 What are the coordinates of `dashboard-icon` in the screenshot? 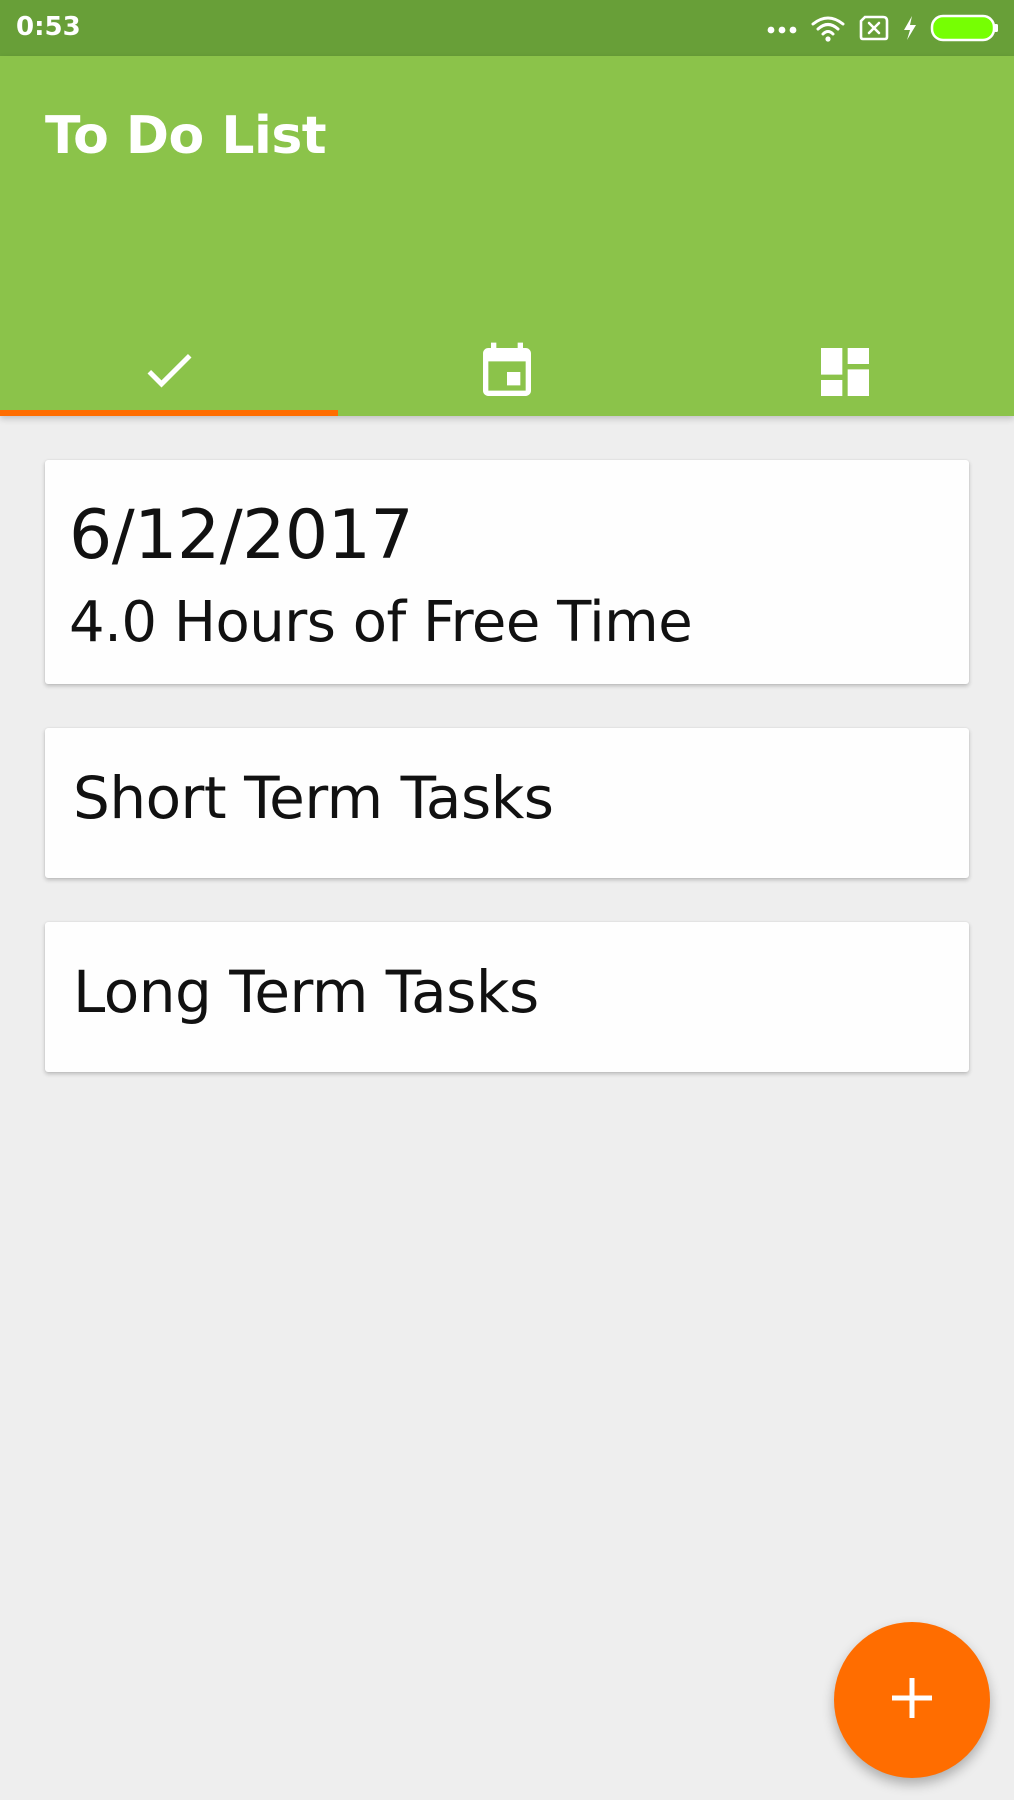 It's located at (845, 335).